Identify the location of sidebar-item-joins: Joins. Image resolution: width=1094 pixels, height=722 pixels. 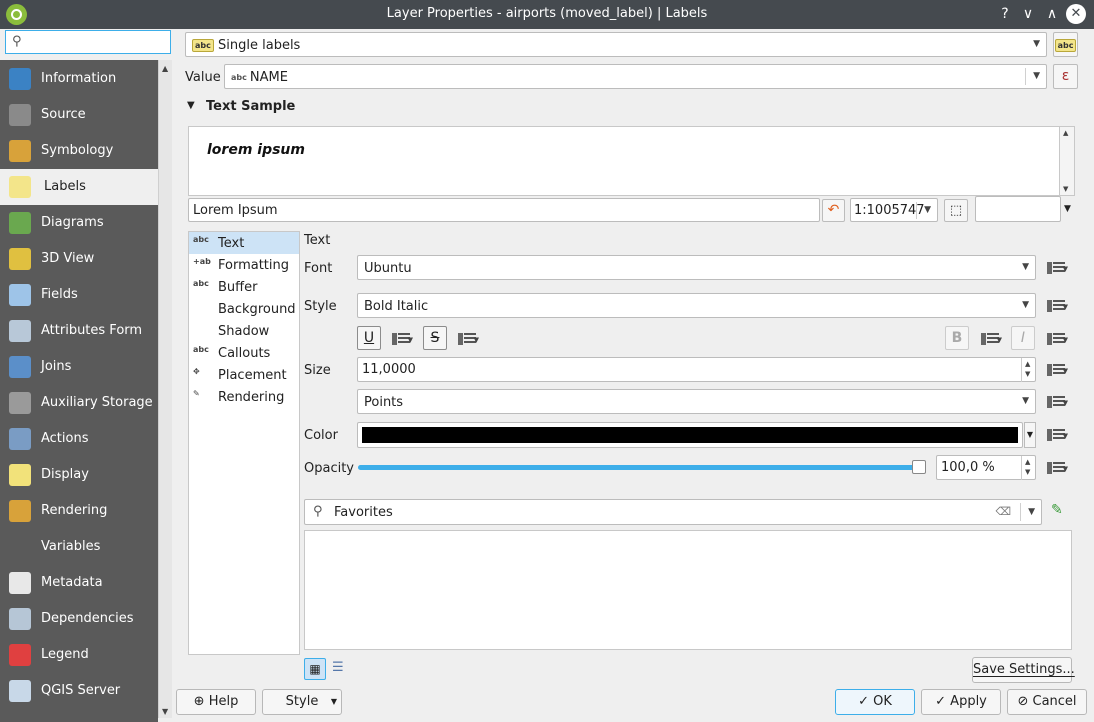
(79, 367).